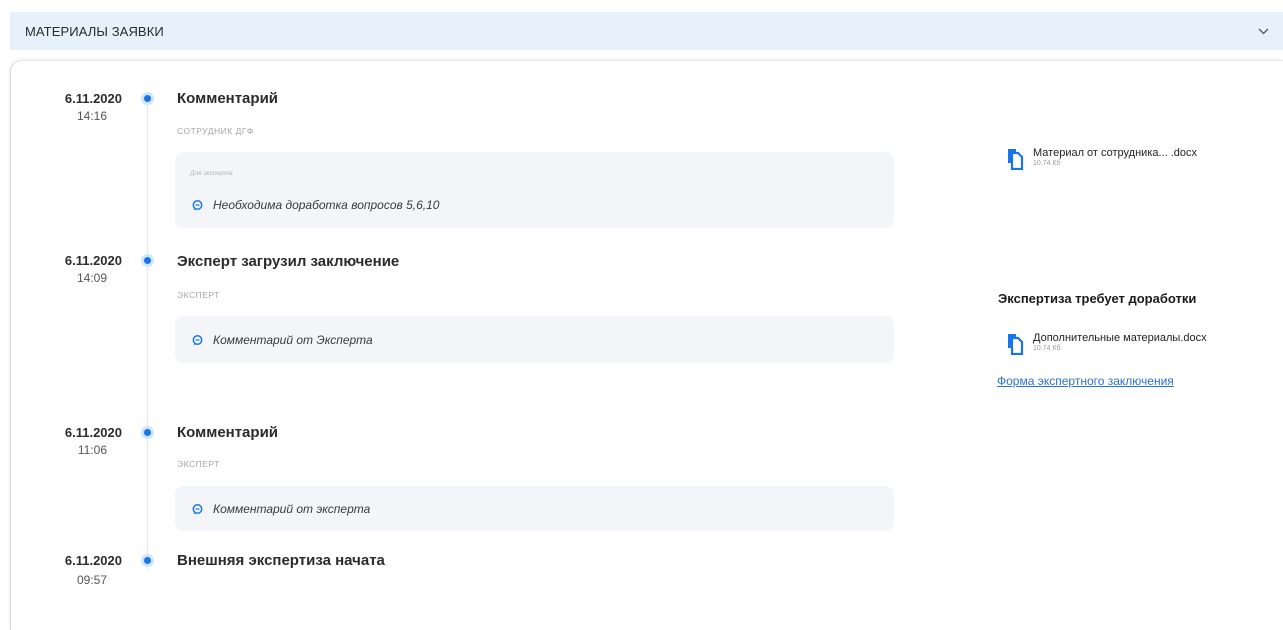  I want to click on entry-time: 11:06, so click(92, 450).